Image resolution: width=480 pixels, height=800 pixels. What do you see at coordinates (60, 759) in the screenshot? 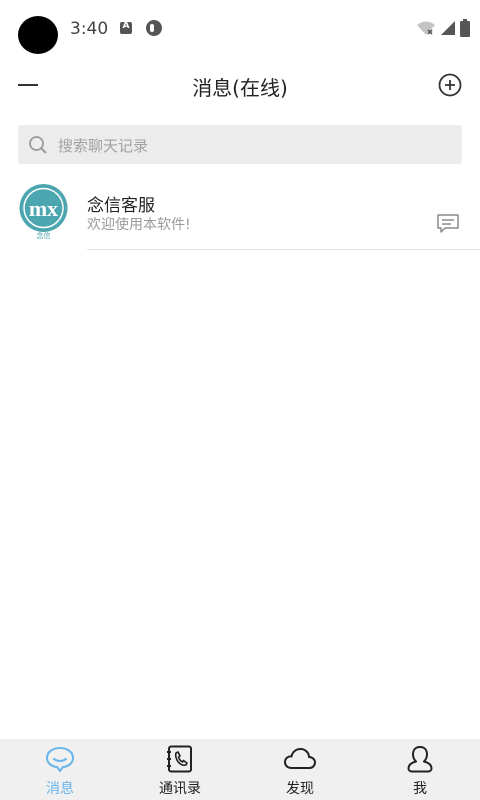
I see `chat-bubble-icon` at bounding box center [60, 759].